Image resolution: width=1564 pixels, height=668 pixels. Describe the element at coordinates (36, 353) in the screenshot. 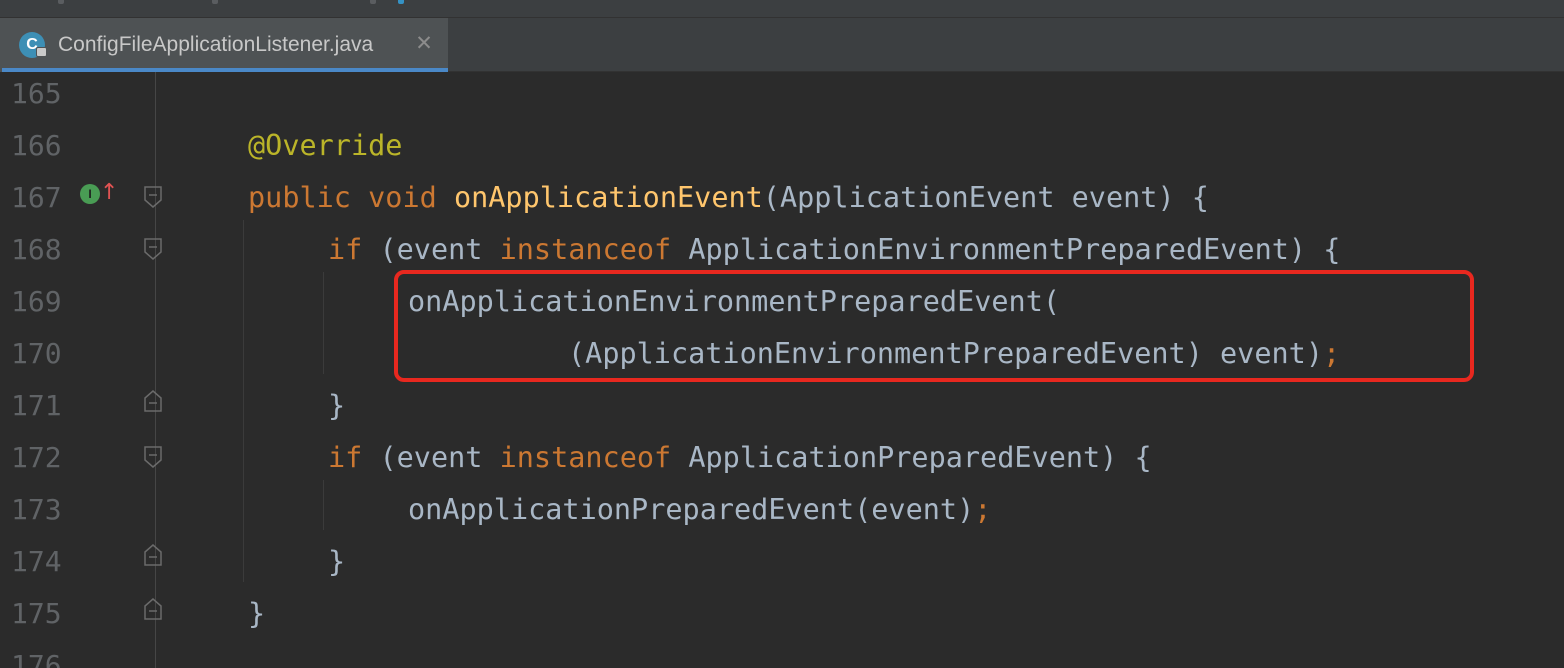

I see `line-number: 170` at that location.